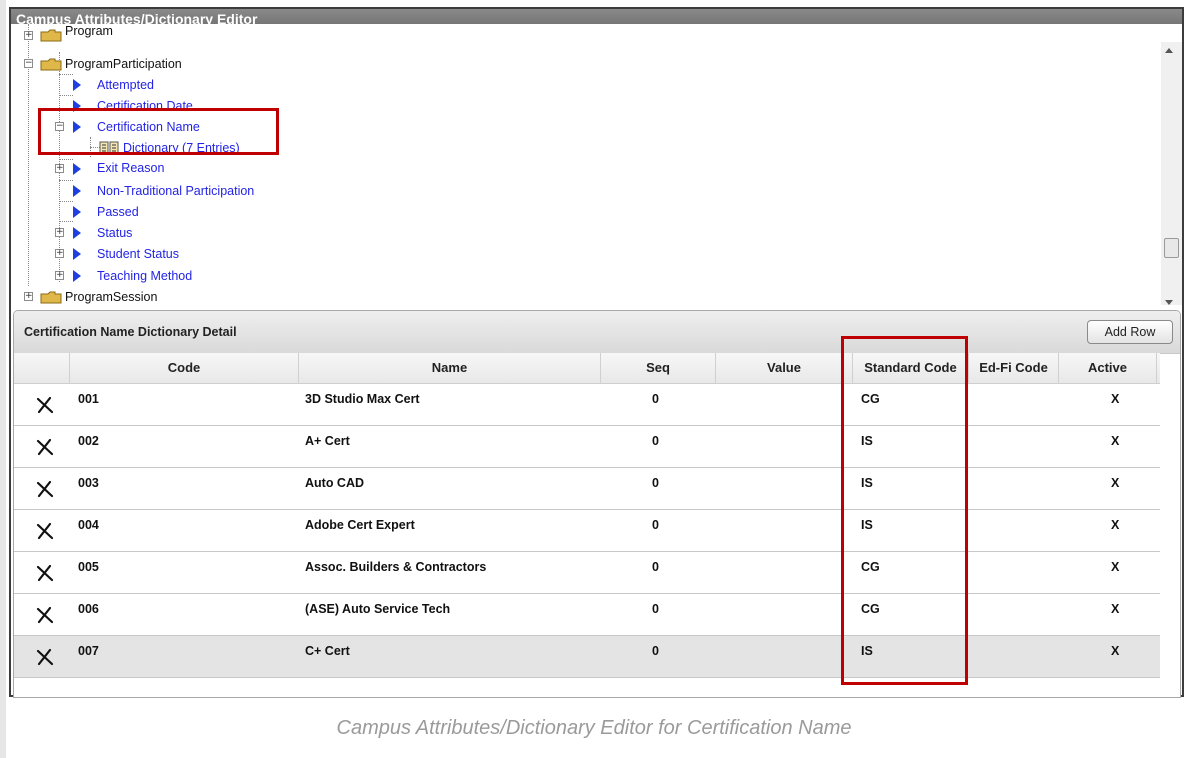 The height and width of the screenshot is (758, 1188). What do you see at coordinates (377, 614) in the screenshot?
I see `cell-name: (ASE) Auto Service Tech` at bounding box center [377, 614].